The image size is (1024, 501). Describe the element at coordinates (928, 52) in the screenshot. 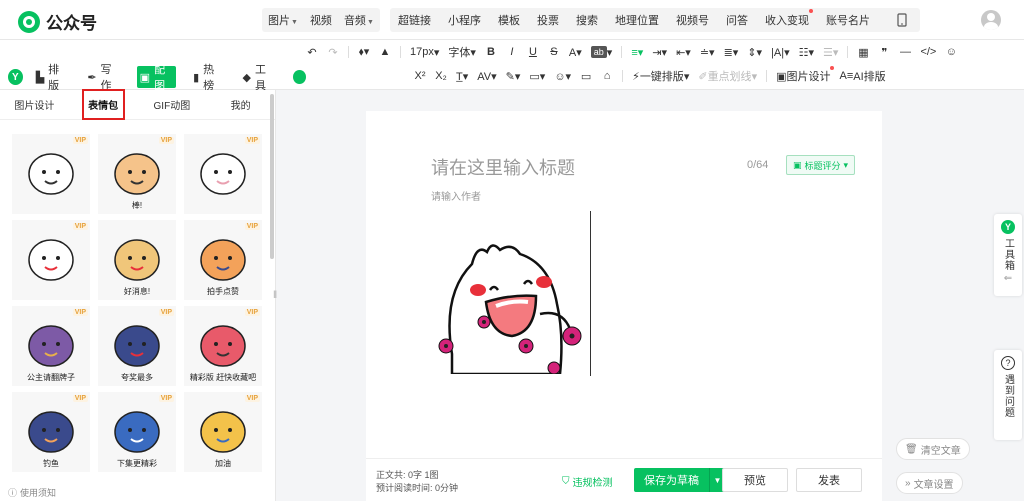

I see `code-icon: </>` at that location.